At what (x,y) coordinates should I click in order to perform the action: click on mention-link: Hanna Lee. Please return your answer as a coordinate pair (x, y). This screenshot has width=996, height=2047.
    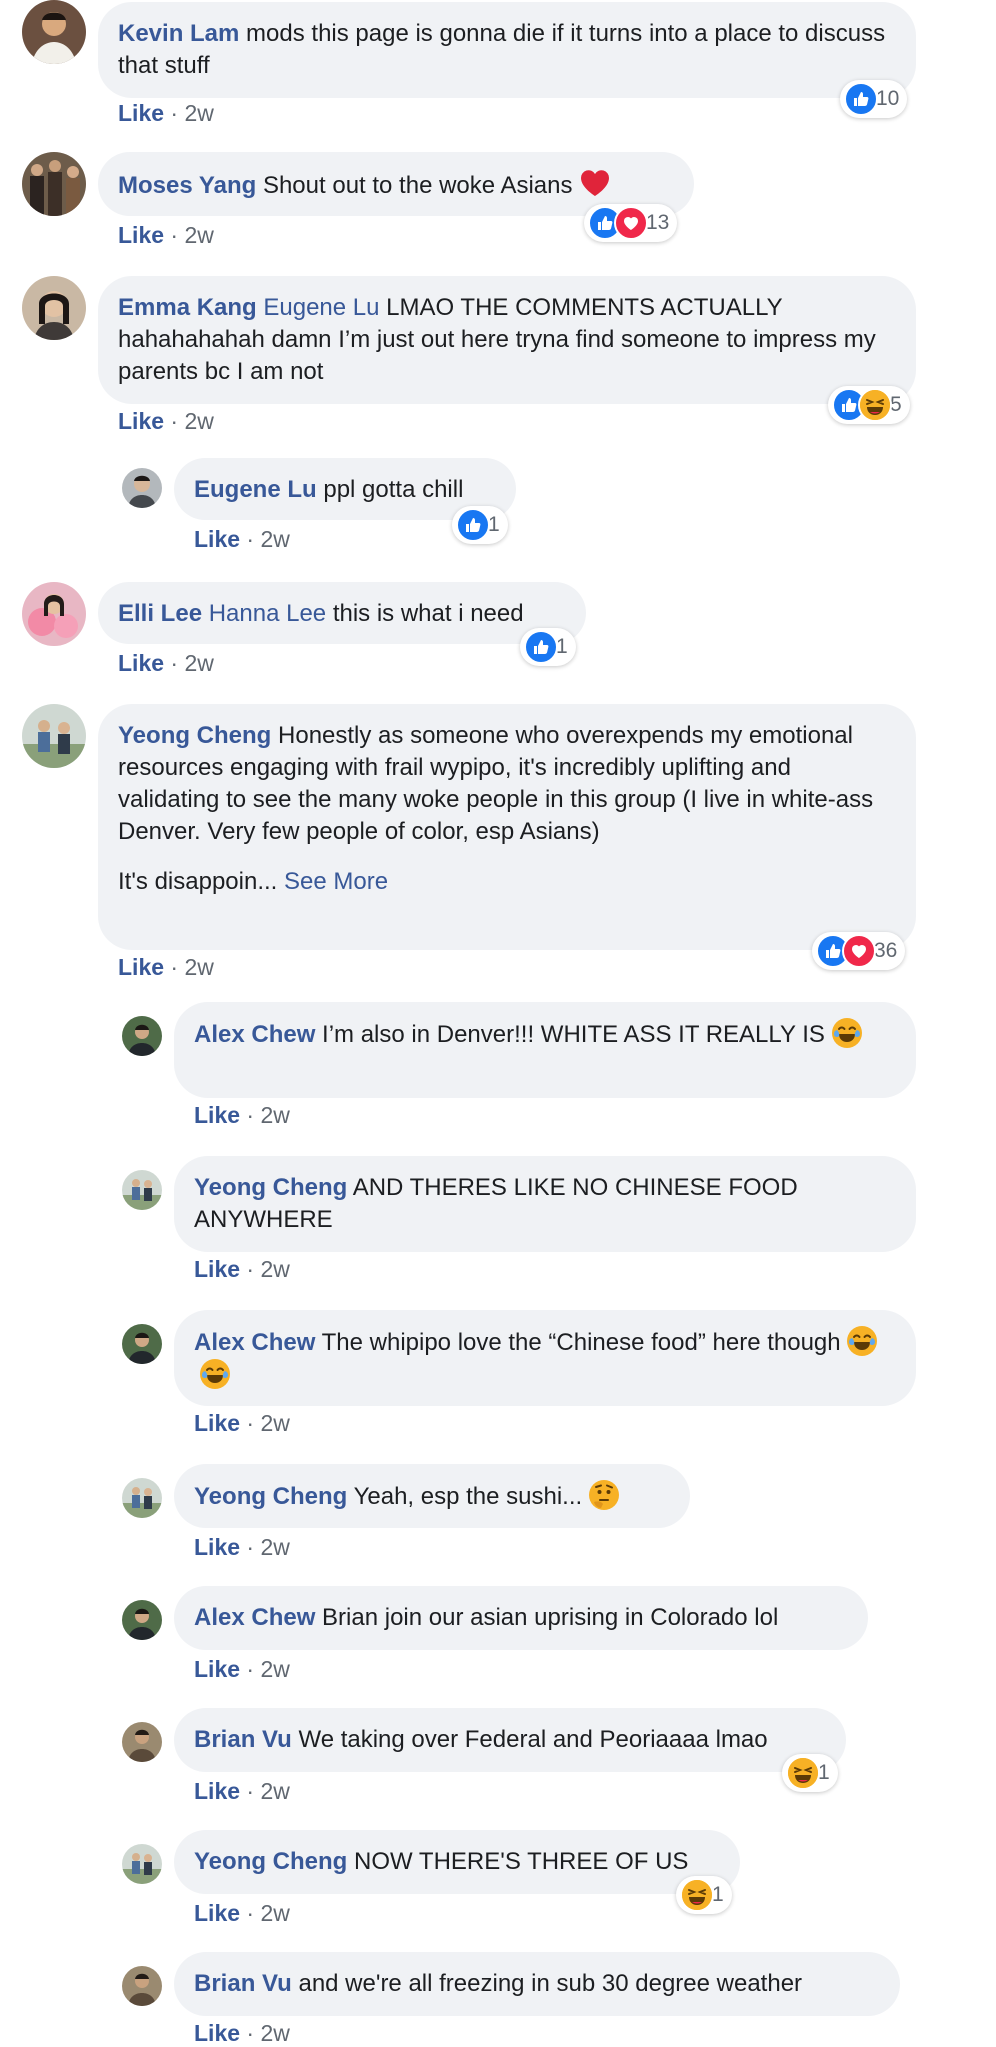
    Looking at the image, I should click on (267, 613).